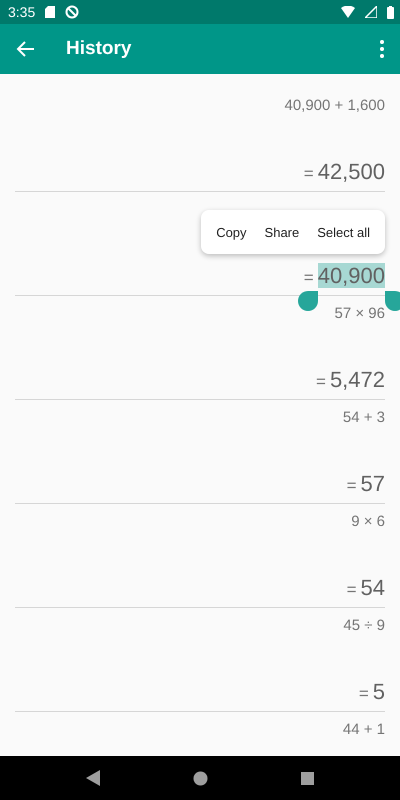  What do you see at coordinates (200, 778) in the screenshot?
I see `home-icon` at bounding box center [200, 778].